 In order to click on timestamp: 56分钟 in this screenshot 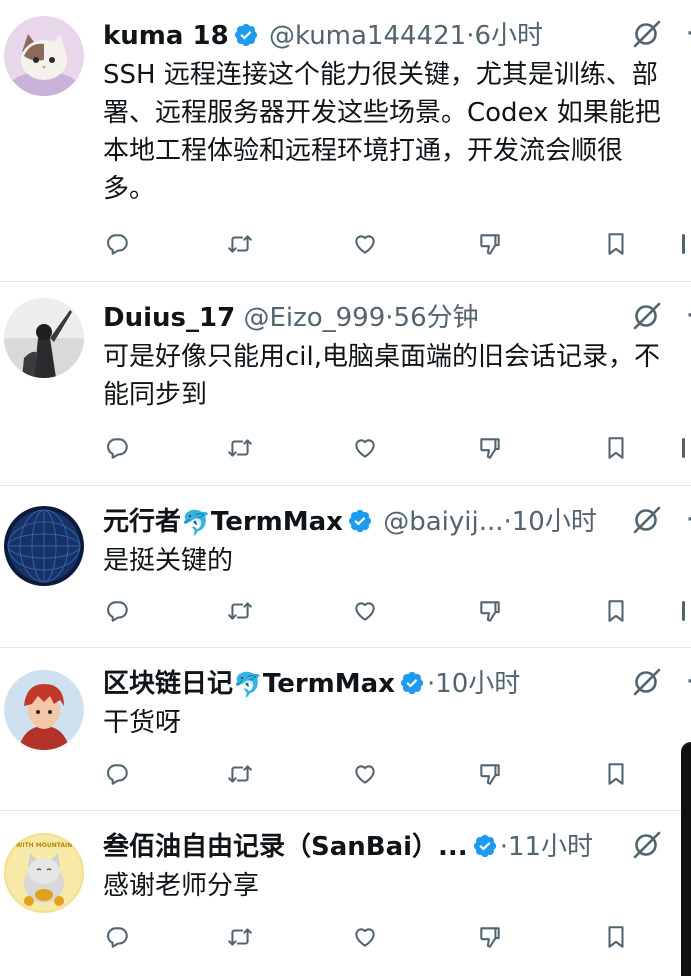, I will do `click(436, 318)`.